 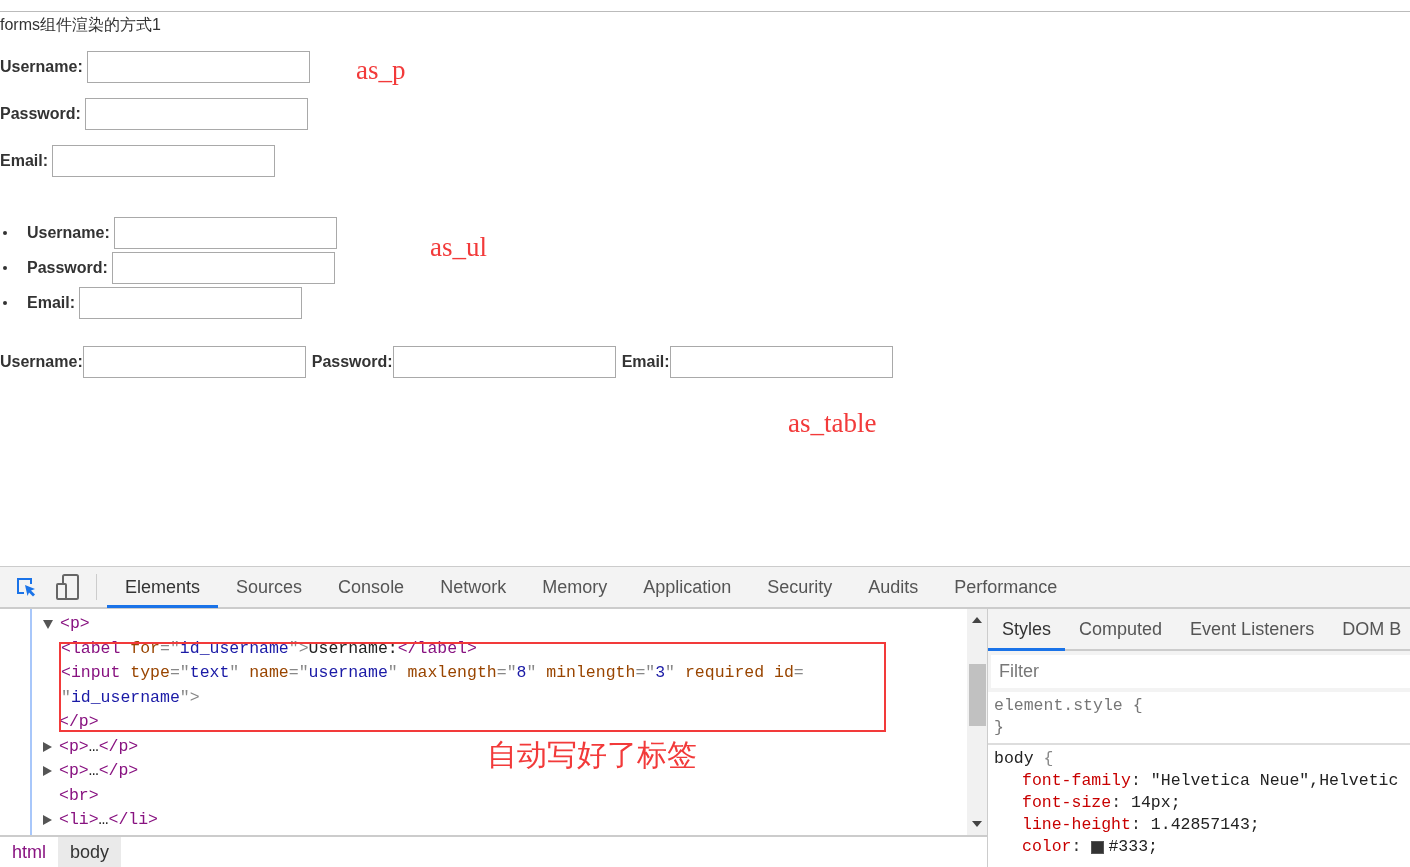 I want to click on page-heading: forms组件渲染的方式1, so click(x=81, y=25).